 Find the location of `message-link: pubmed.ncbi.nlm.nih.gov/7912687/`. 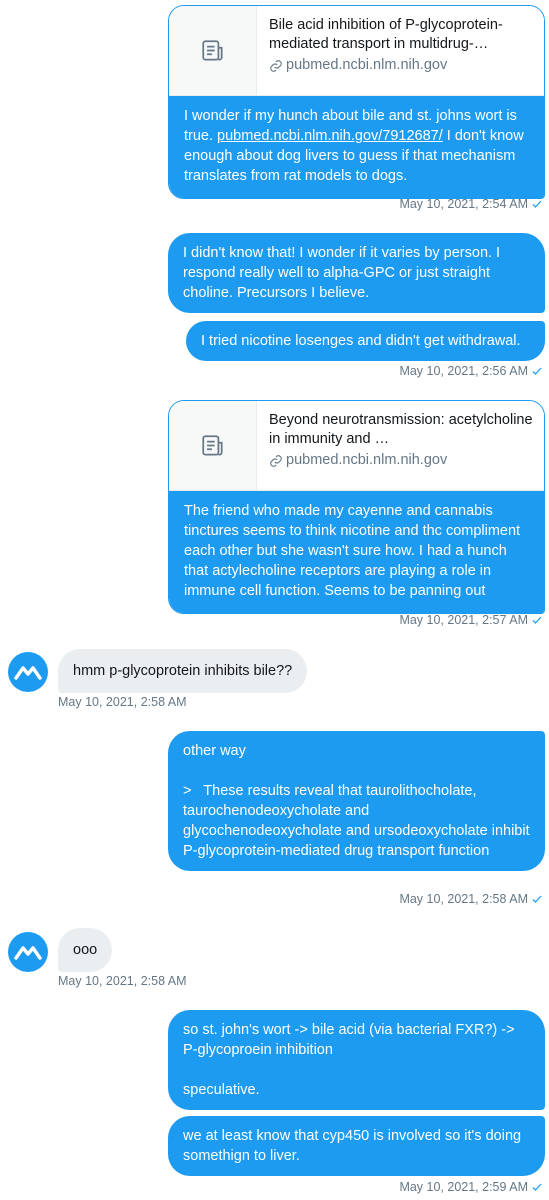

message-link: pubmed.ncbi.nlm.nih.gov/7912687/ is located at coordinates (330, 136).